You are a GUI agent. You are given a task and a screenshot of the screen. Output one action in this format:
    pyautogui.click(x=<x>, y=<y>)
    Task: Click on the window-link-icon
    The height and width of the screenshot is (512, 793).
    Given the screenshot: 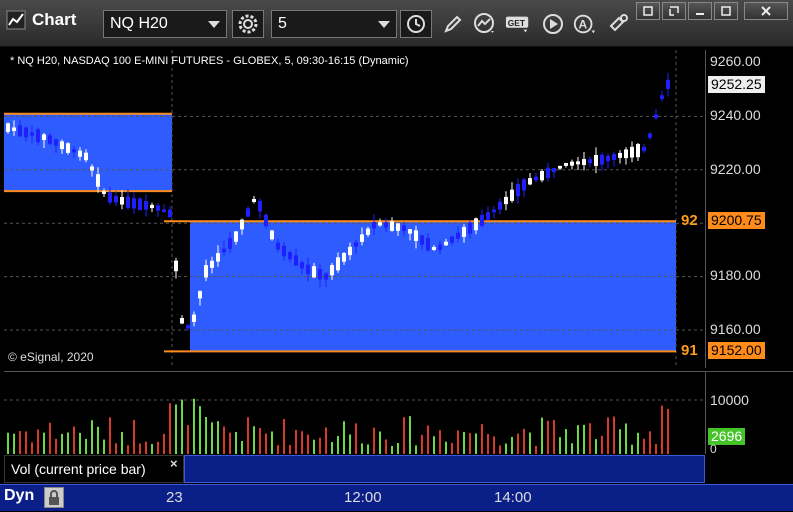 What is the action you would take?
    pyautogui.click(x=674, y=11)
    